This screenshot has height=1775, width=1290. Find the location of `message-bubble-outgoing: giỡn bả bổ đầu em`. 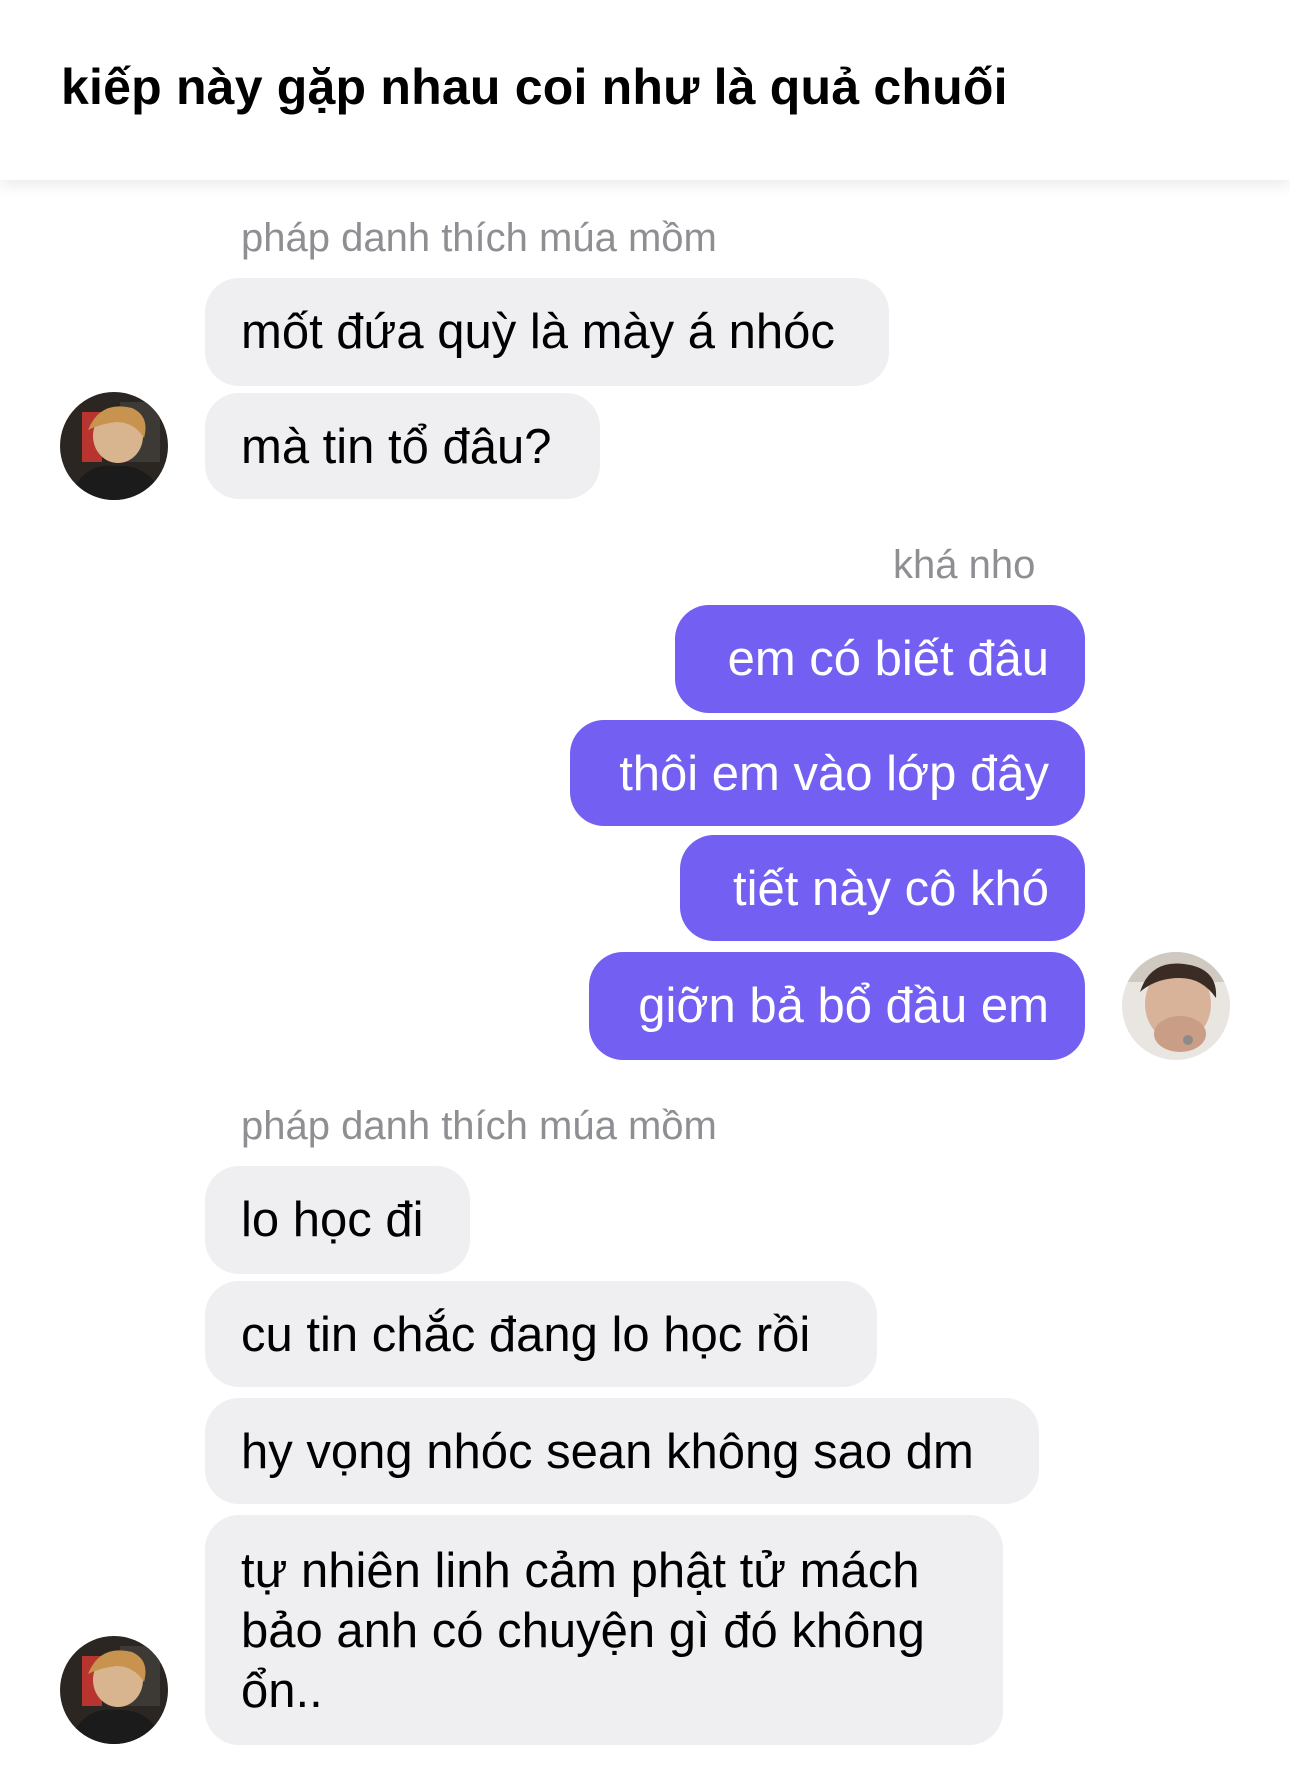

message-bubble-outgoing: giỡn bả bổ đầu em is located at coordinates (837, 1006).